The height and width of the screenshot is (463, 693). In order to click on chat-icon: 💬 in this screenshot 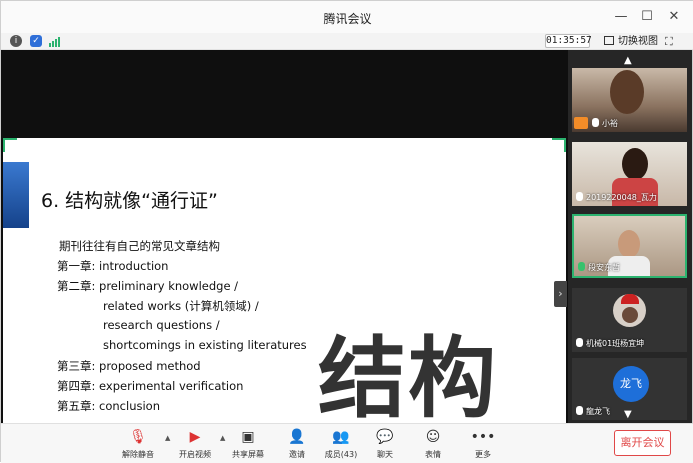, I will do `click(385, 437)`.